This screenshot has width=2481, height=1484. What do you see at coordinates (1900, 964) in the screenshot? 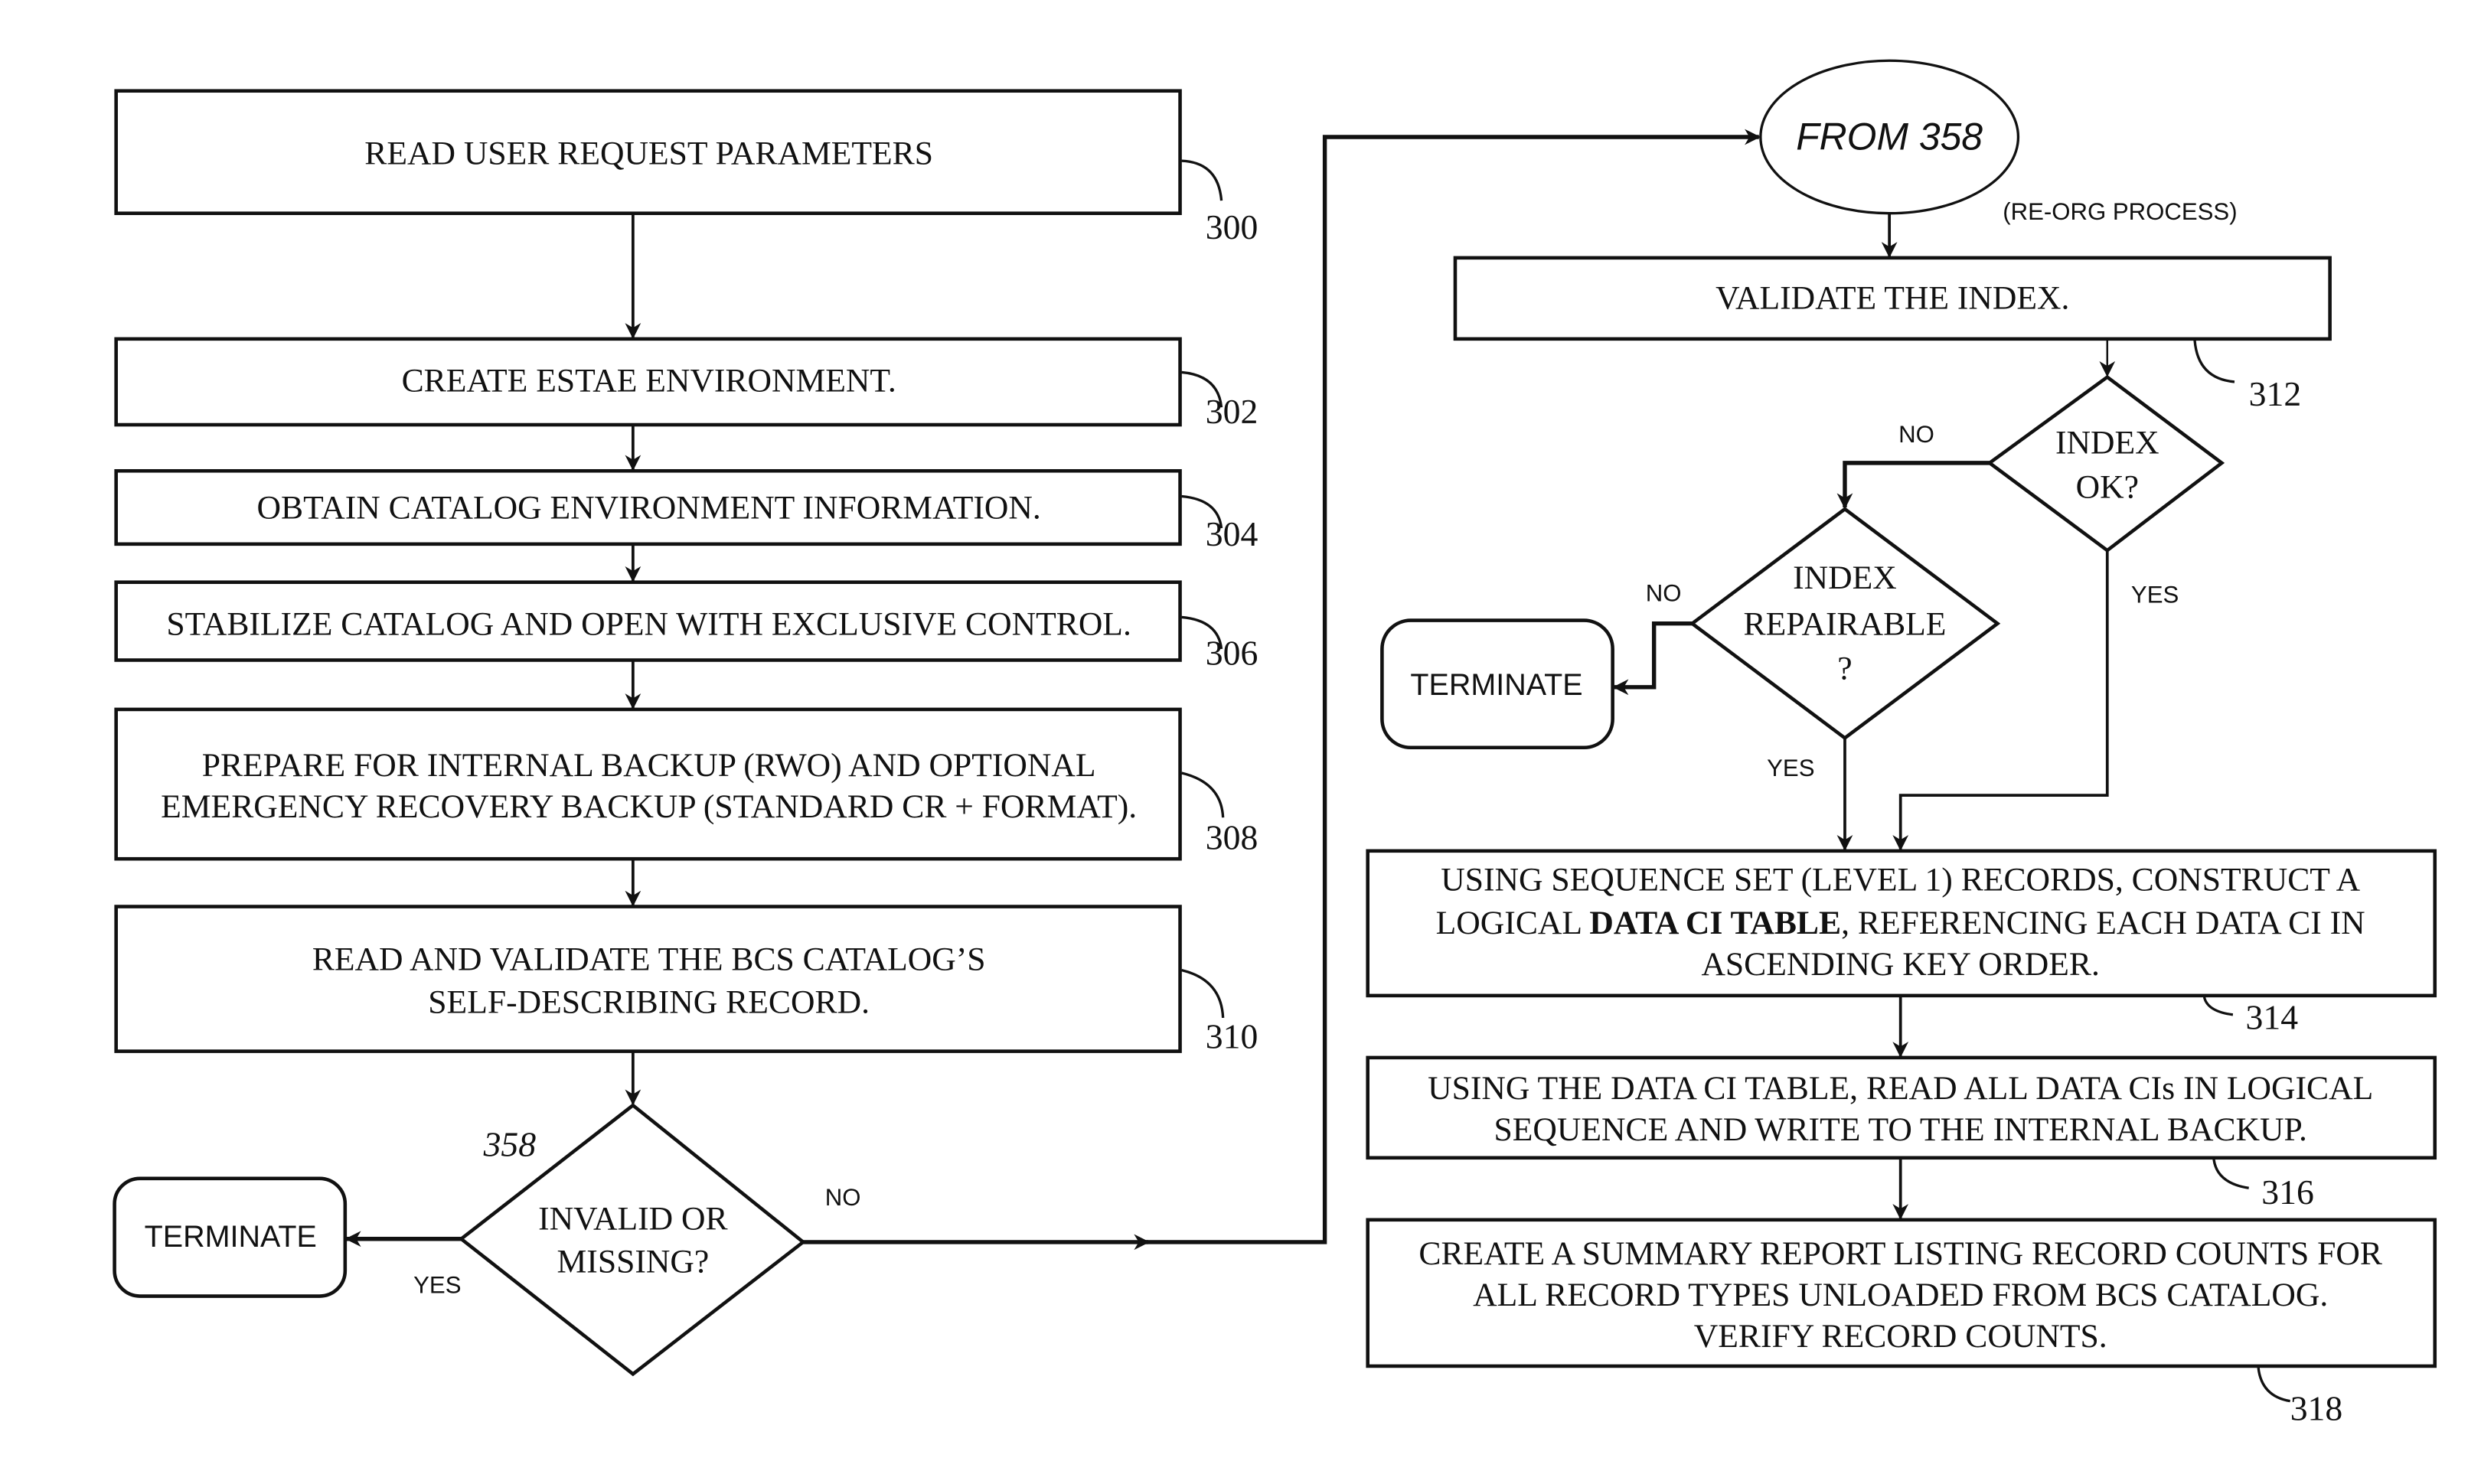
I see `step-314-text-line3: ASCENDING KEY ORDER.` at bounding box center [1900, 964].